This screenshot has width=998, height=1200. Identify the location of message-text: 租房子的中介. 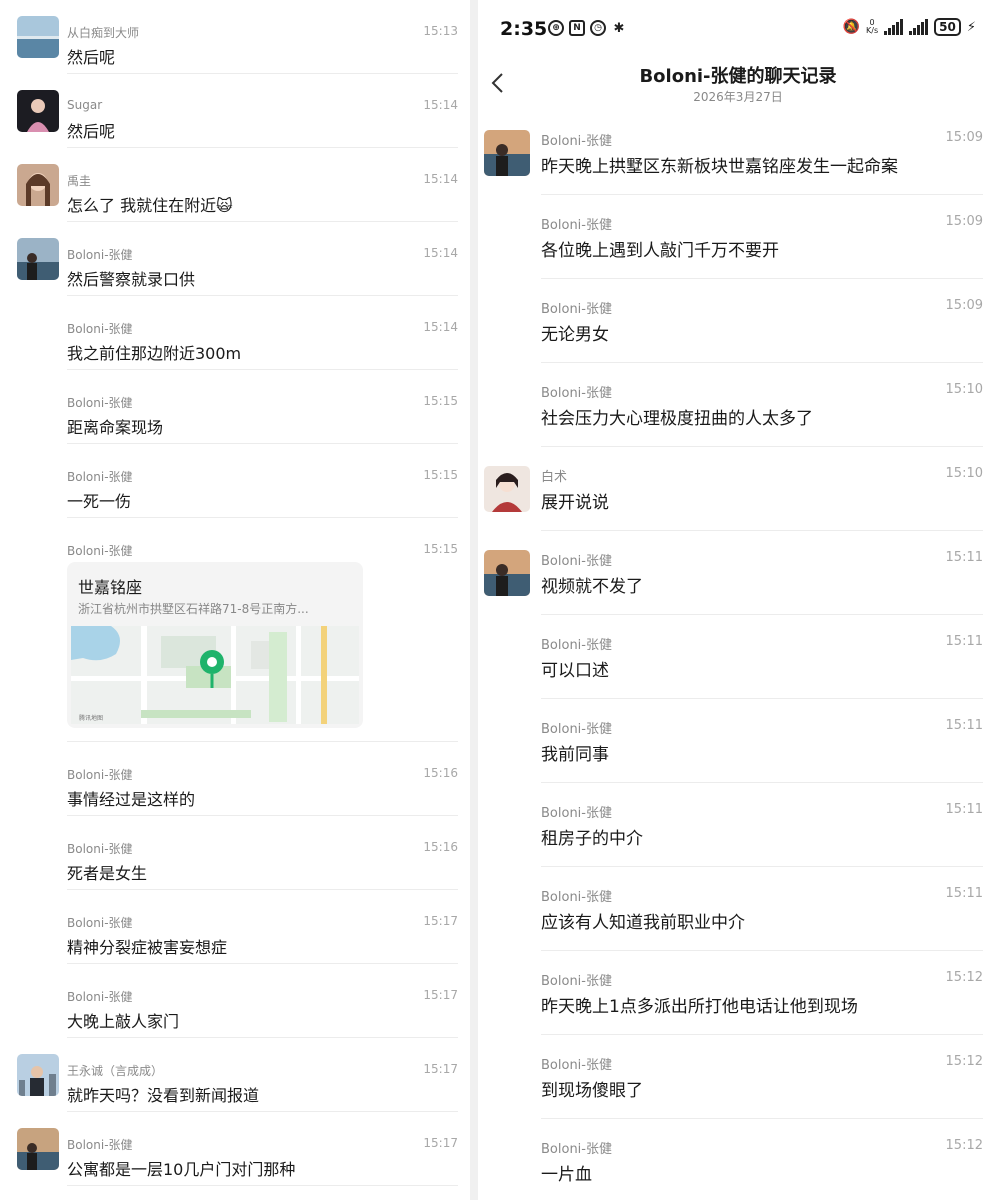
(592, 836).